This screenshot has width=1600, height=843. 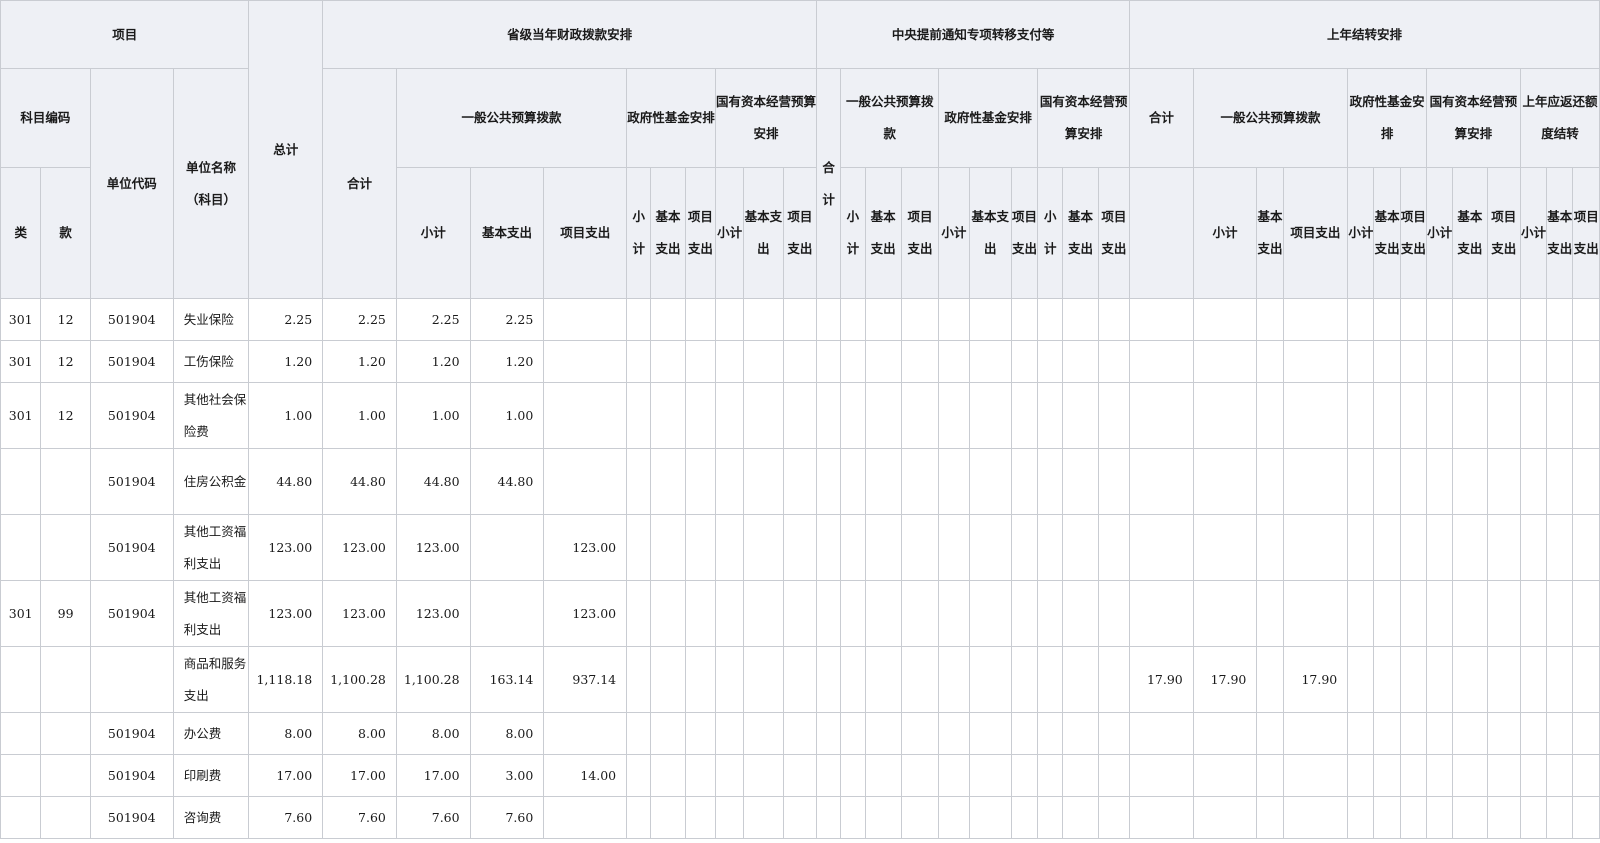 What do you see at coordinates (890, 118) in the screenshot?
I see `header-central-general-budget: 一般公共预算拨款` at bounding box center [890, 118].